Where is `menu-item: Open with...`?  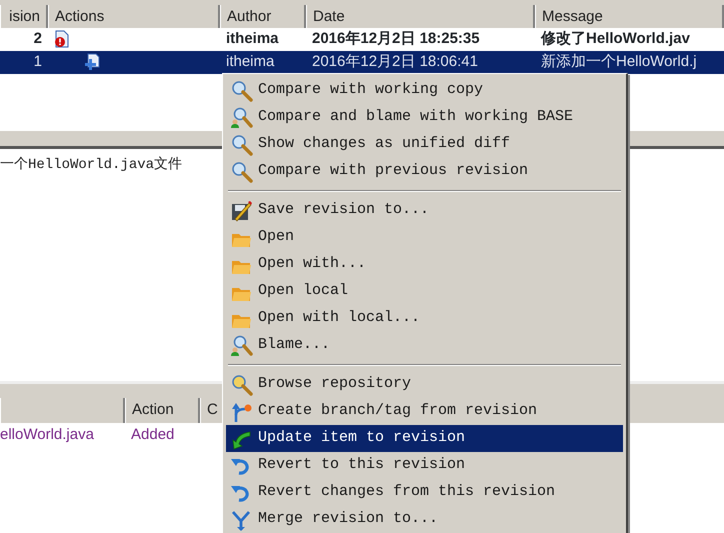
menu-item: Open with... is located at coordinates (424, 264).